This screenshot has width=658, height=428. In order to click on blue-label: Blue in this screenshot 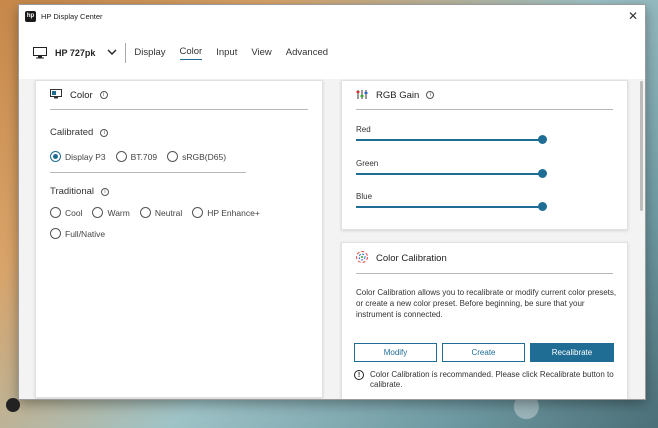, I will do `click(364, 196)`.